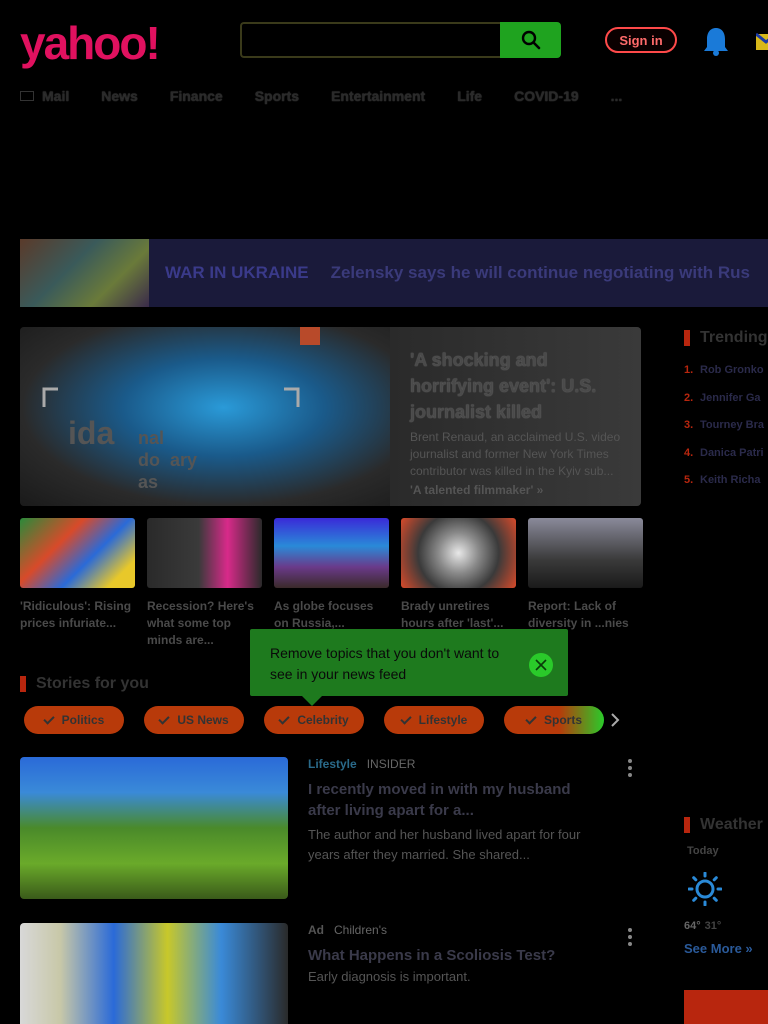  I want to click on nav-item-news: News, so click(119, 96).